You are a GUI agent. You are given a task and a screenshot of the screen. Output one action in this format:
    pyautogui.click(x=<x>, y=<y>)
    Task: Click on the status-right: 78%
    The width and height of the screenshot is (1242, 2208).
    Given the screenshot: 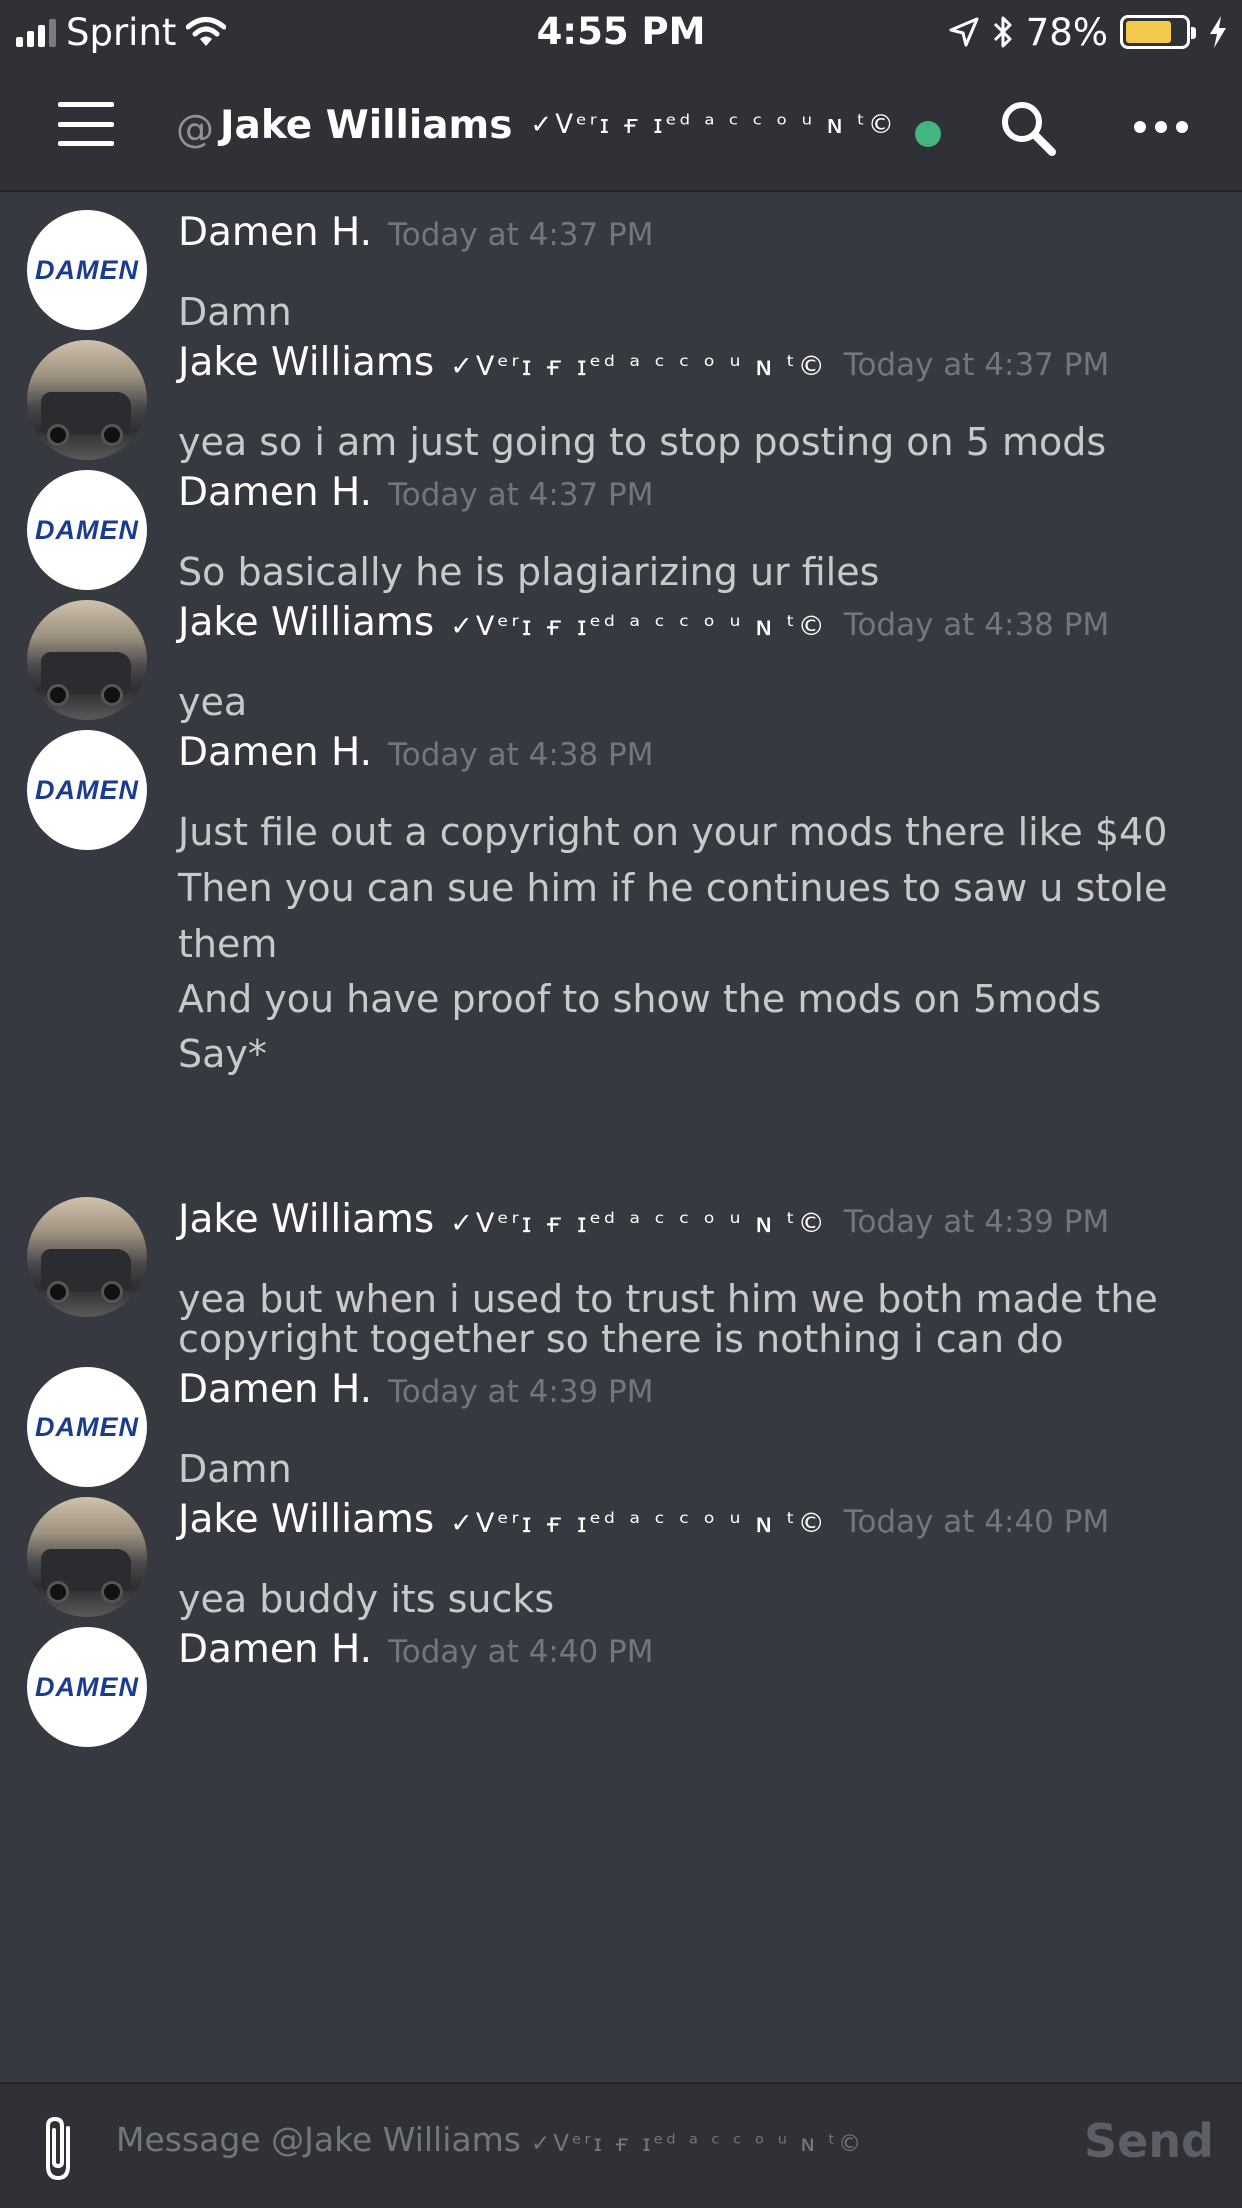 What is the action you would take?
    pyautogui.click(x=1088, y=32)
    